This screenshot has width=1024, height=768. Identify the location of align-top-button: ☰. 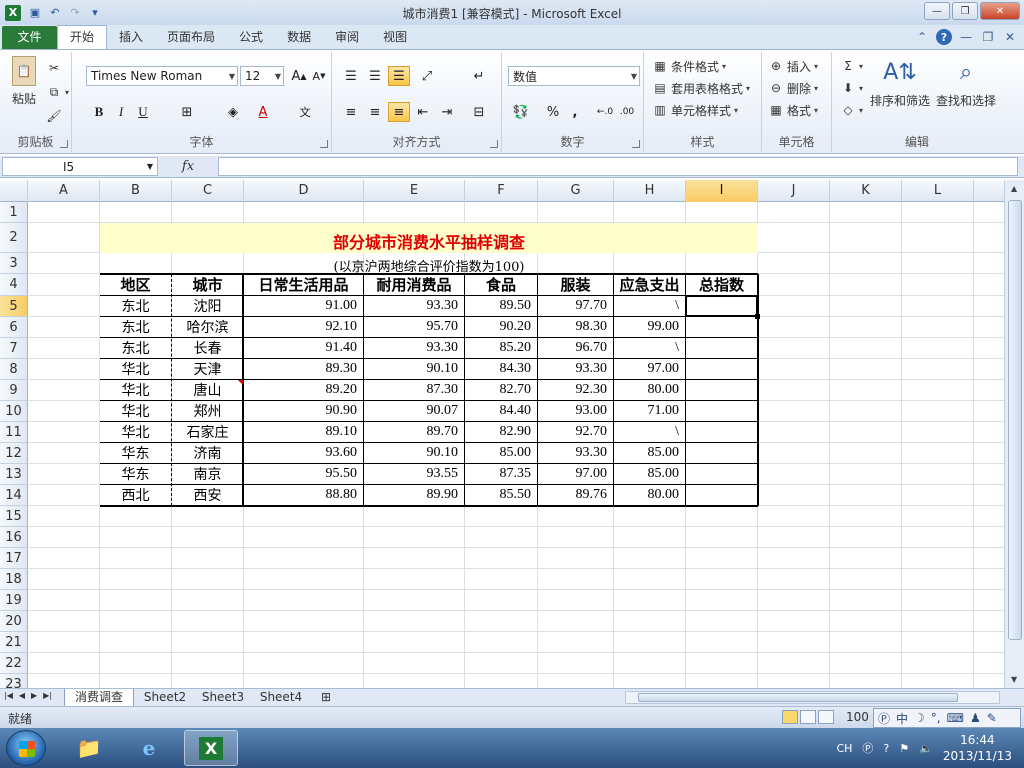
(351, 76).